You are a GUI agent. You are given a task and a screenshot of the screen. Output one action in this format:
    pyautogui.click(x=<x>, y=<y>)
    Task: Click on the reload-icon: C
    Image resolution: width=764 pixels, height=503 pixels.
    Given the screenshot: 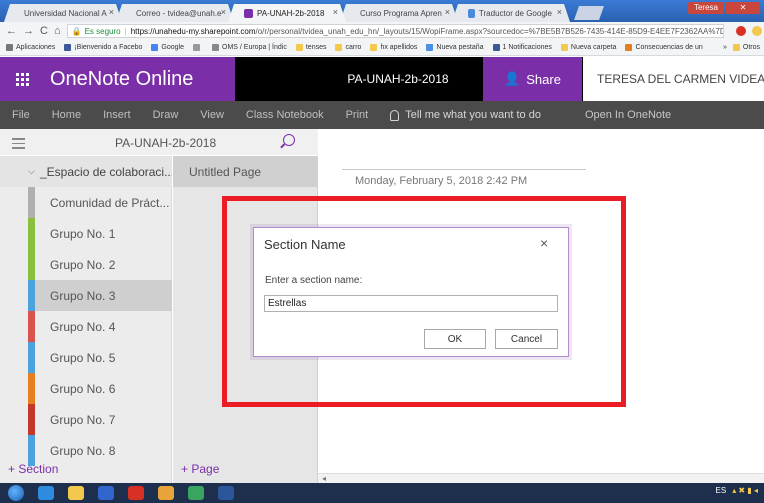 What is the action you would take?
    pyautogui.click(x=44, y=31)
    